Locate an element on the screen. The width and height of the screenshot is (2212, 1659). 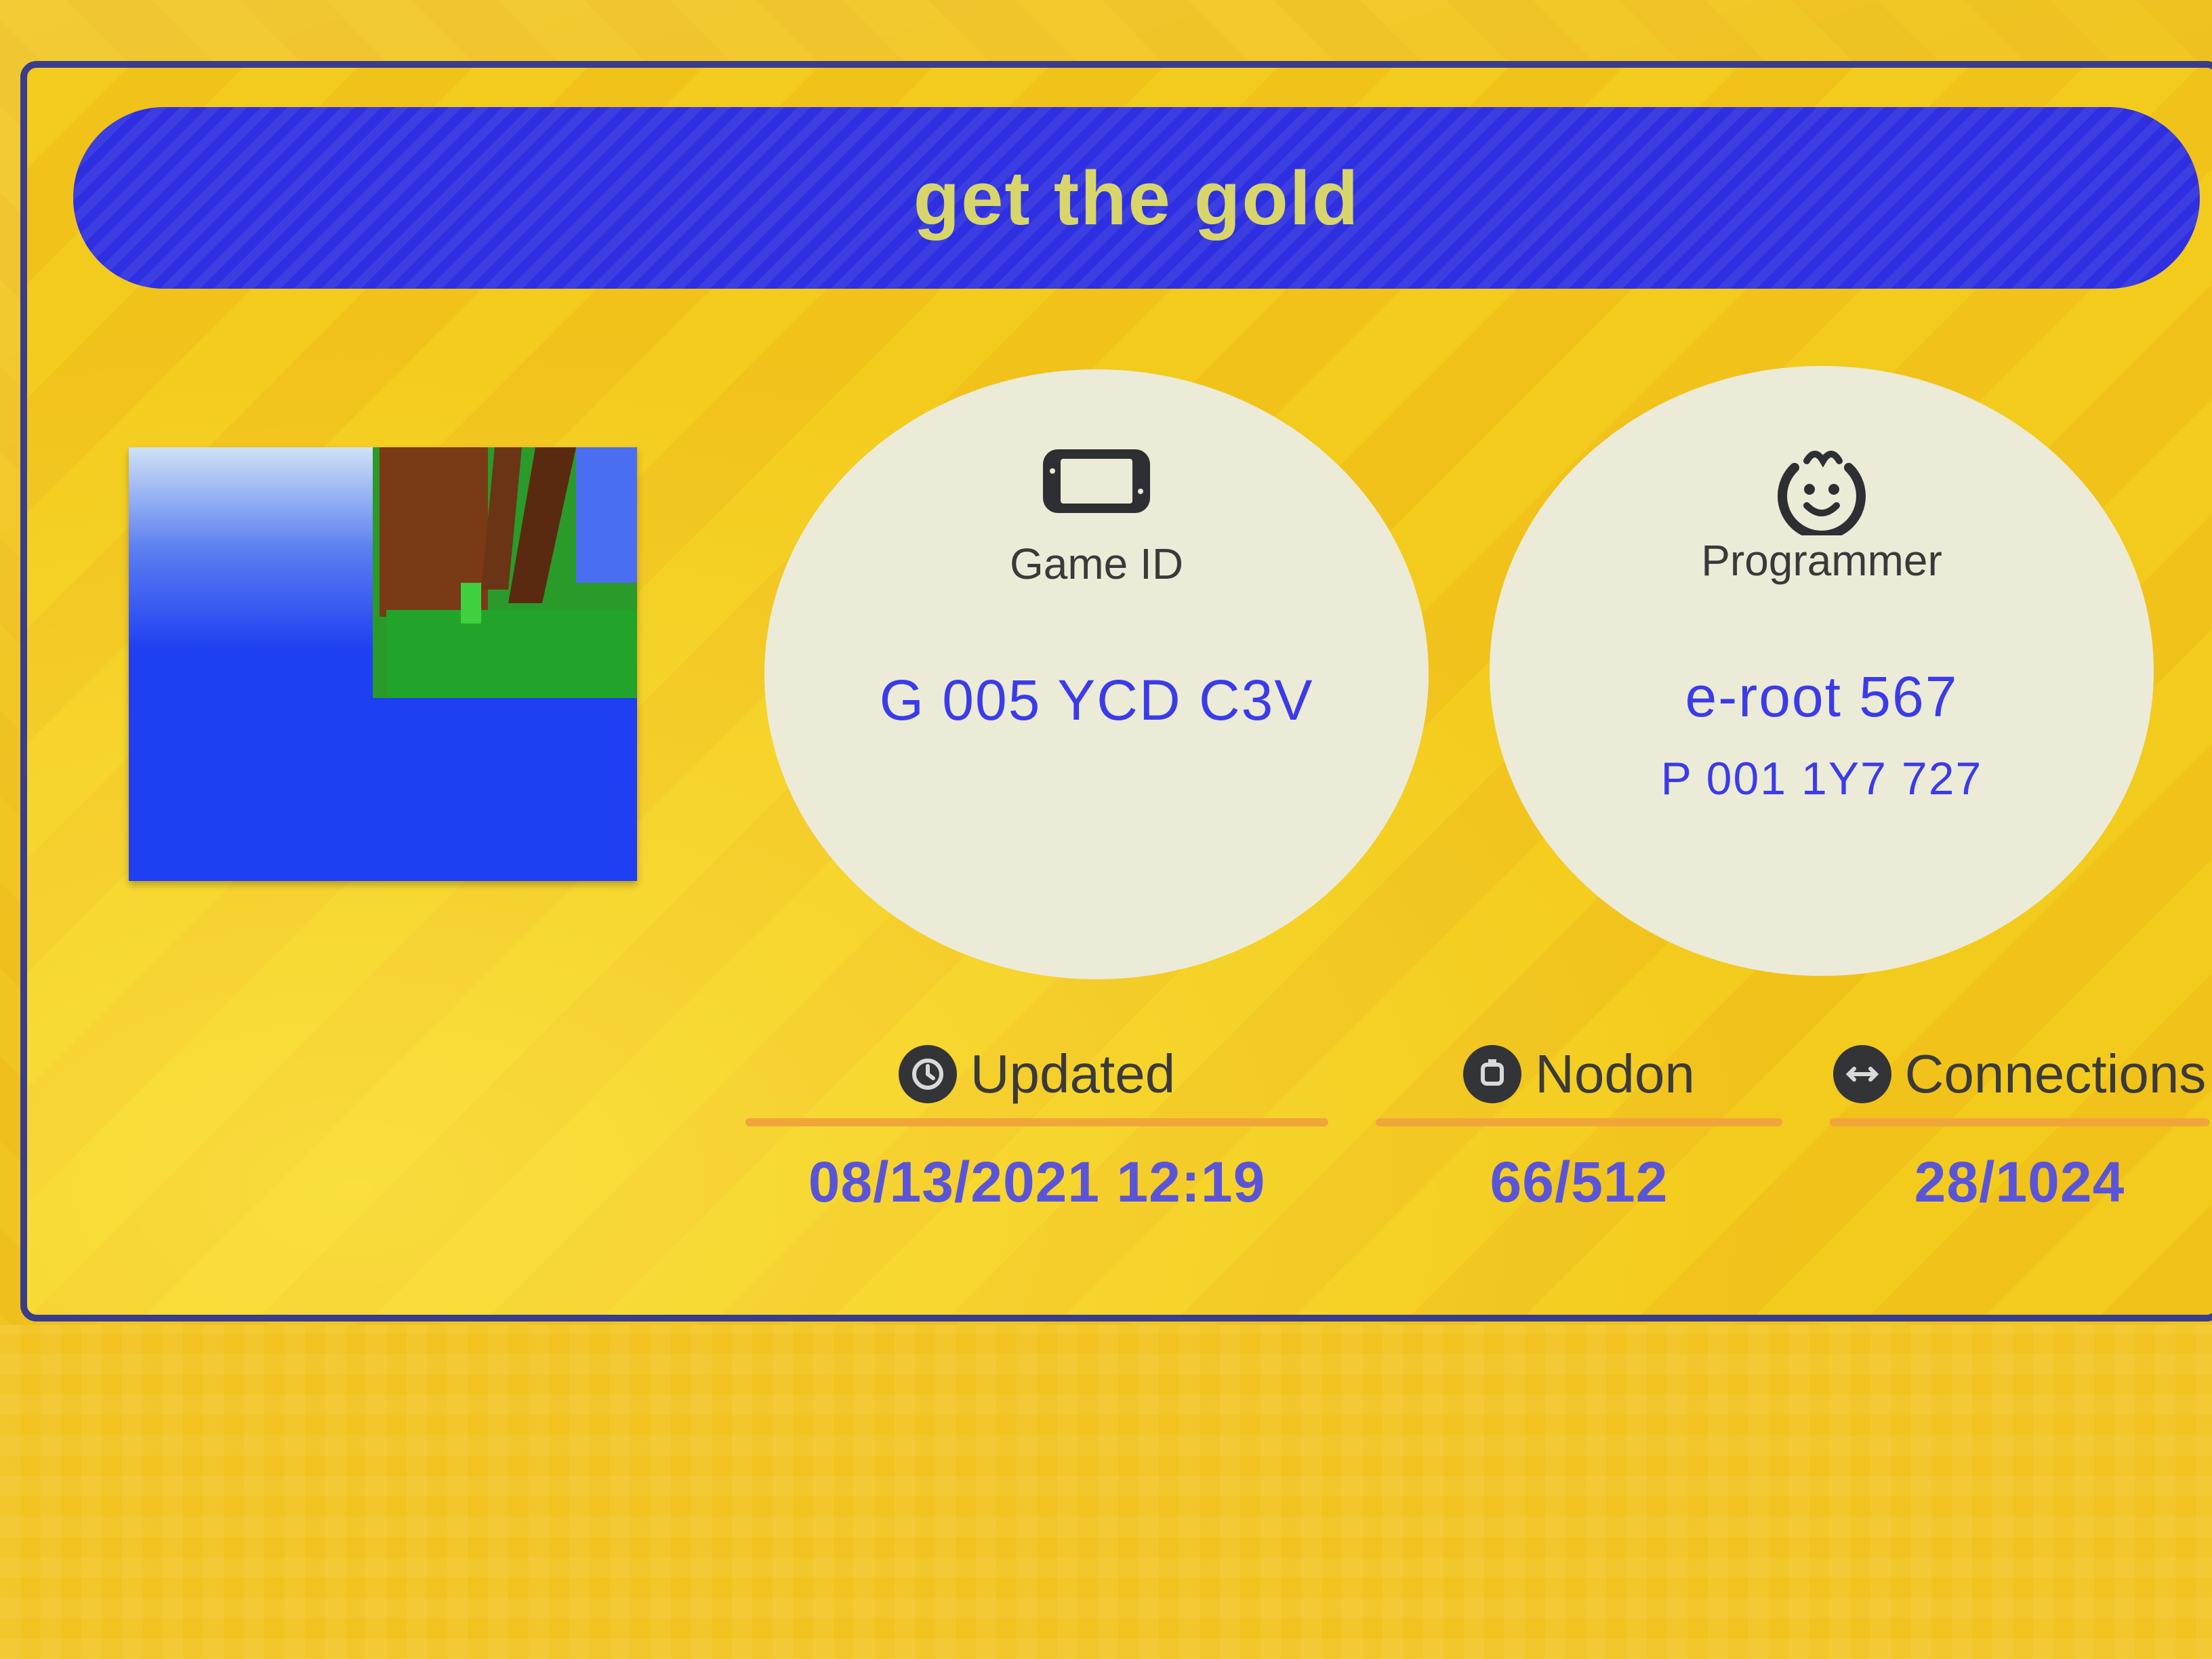
game-id-value: G 005 YCD C3V is located at coordinates (1096, 700).